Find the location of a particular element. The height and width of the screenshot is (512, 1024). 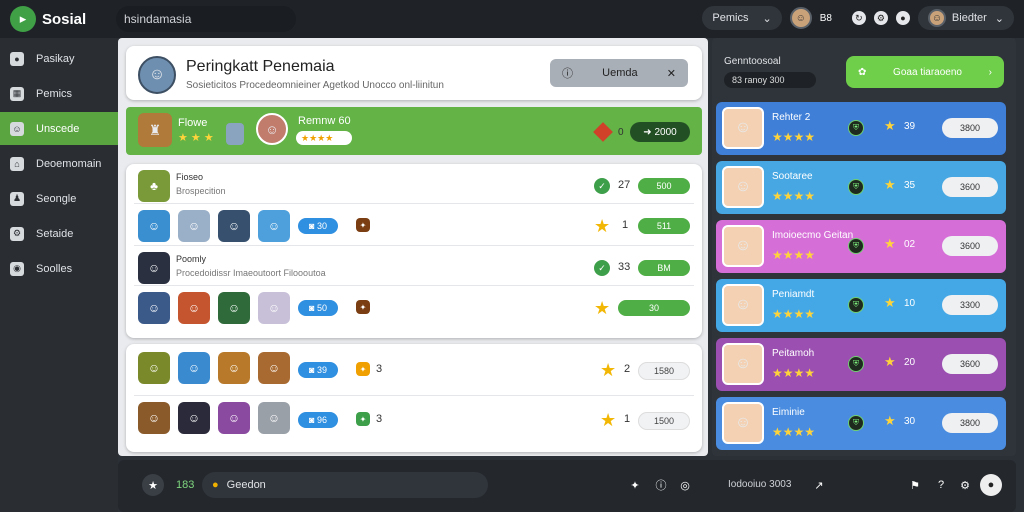

entry-points: 3800 is located at coordinates (970, 128).